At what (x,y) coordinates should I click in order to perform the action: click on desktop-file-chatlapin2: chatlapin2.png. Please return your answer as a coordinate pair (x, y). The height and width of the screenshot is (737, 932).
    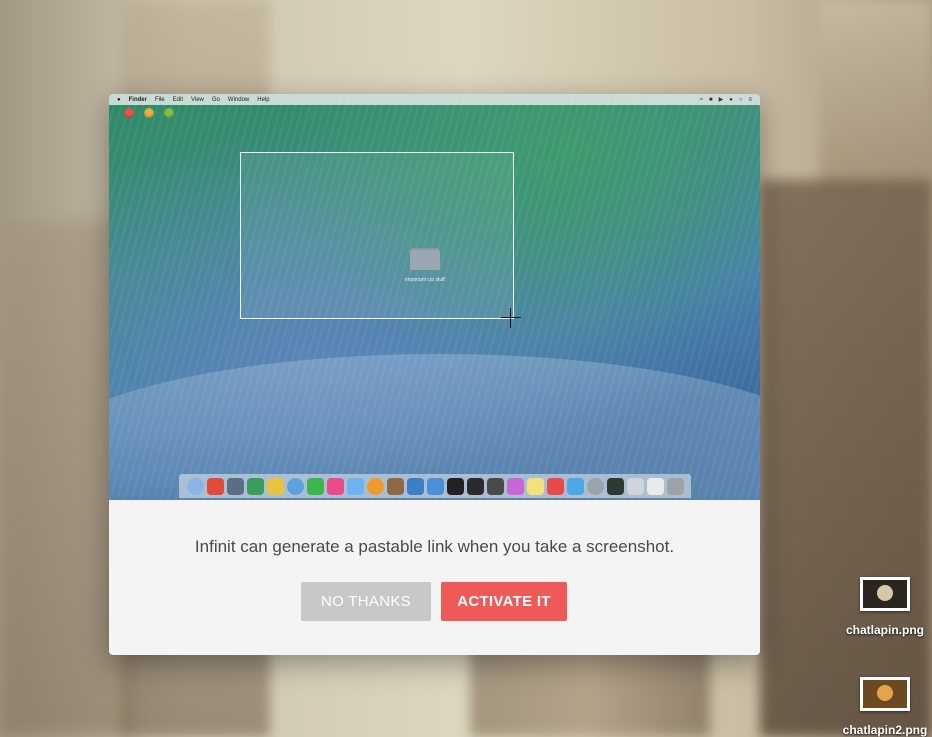
    Looking at the image, I should click on (885, 707).